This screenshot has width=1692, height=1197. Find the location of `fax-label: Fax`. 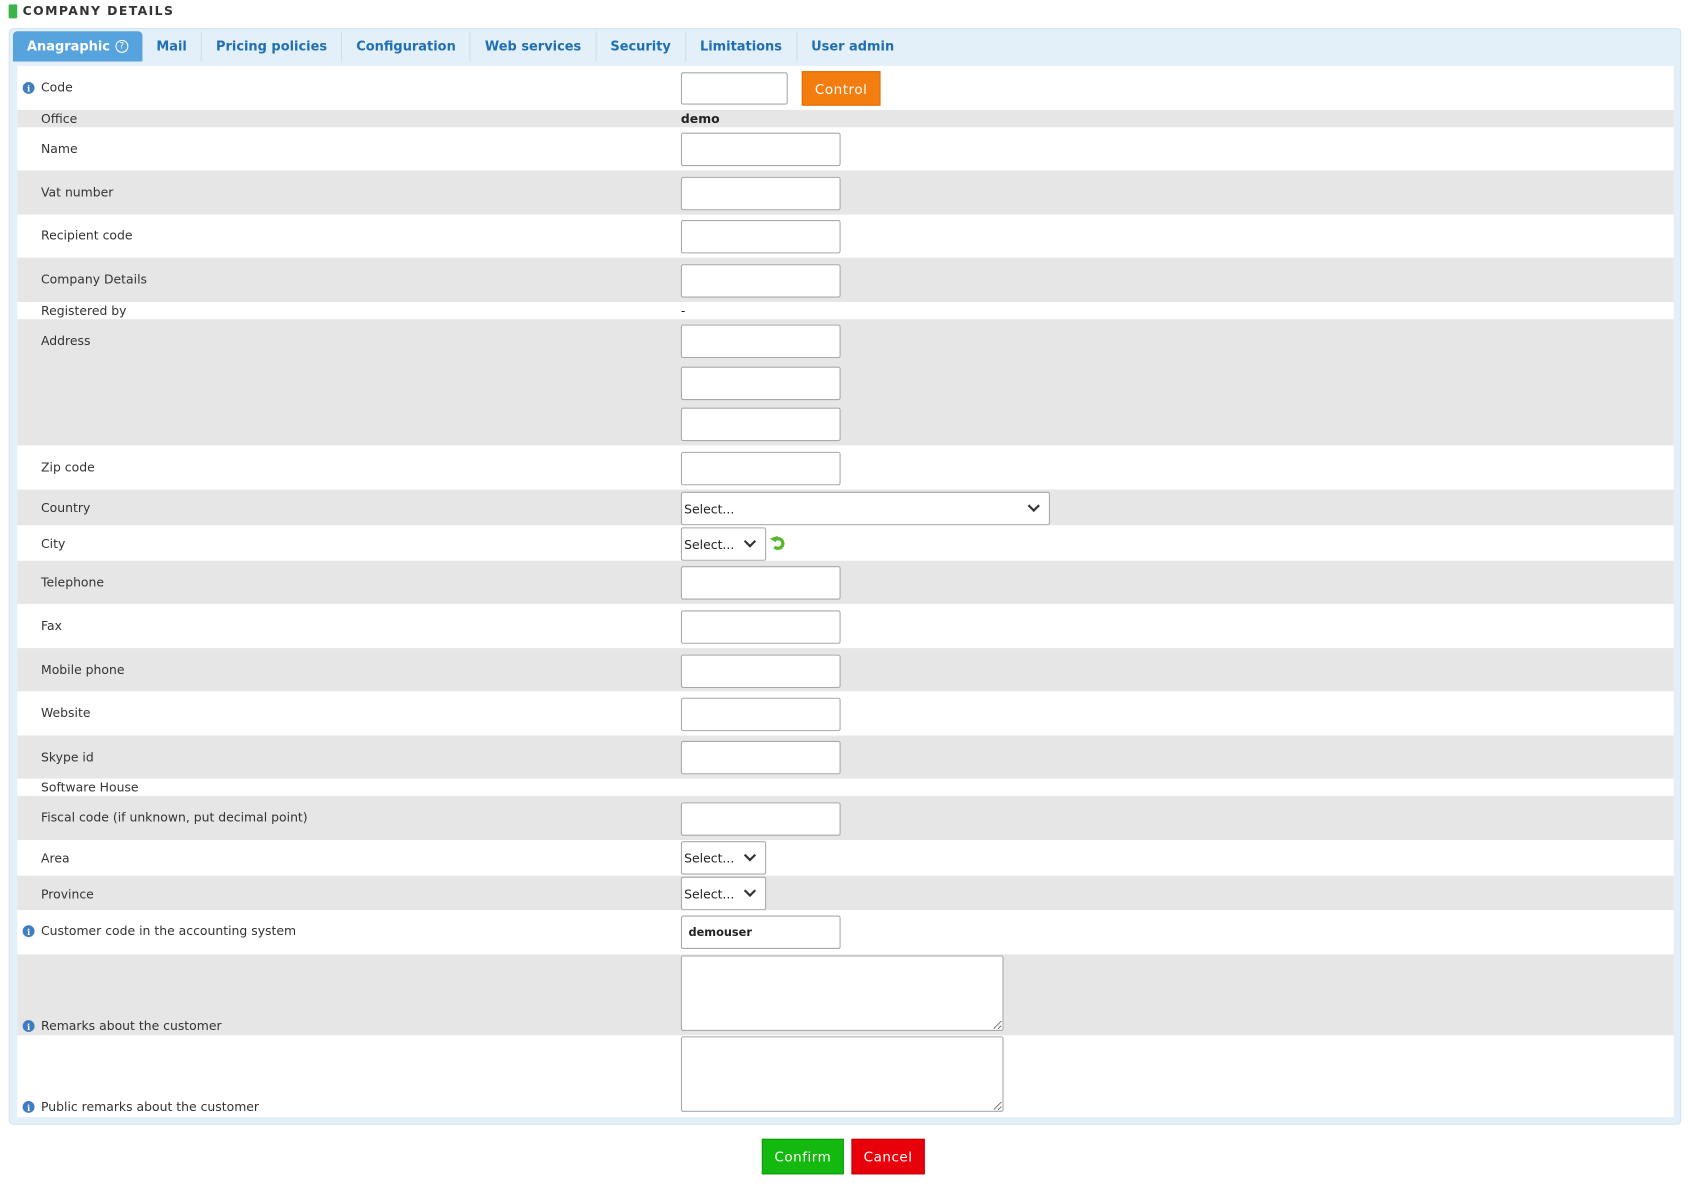

fax-label: Fax is located at coordinates (51, 625).